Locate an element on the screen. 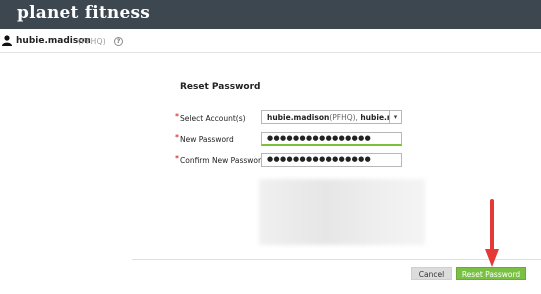  selected-account-org: (PFHQ), is located at coordinates (343, 117).